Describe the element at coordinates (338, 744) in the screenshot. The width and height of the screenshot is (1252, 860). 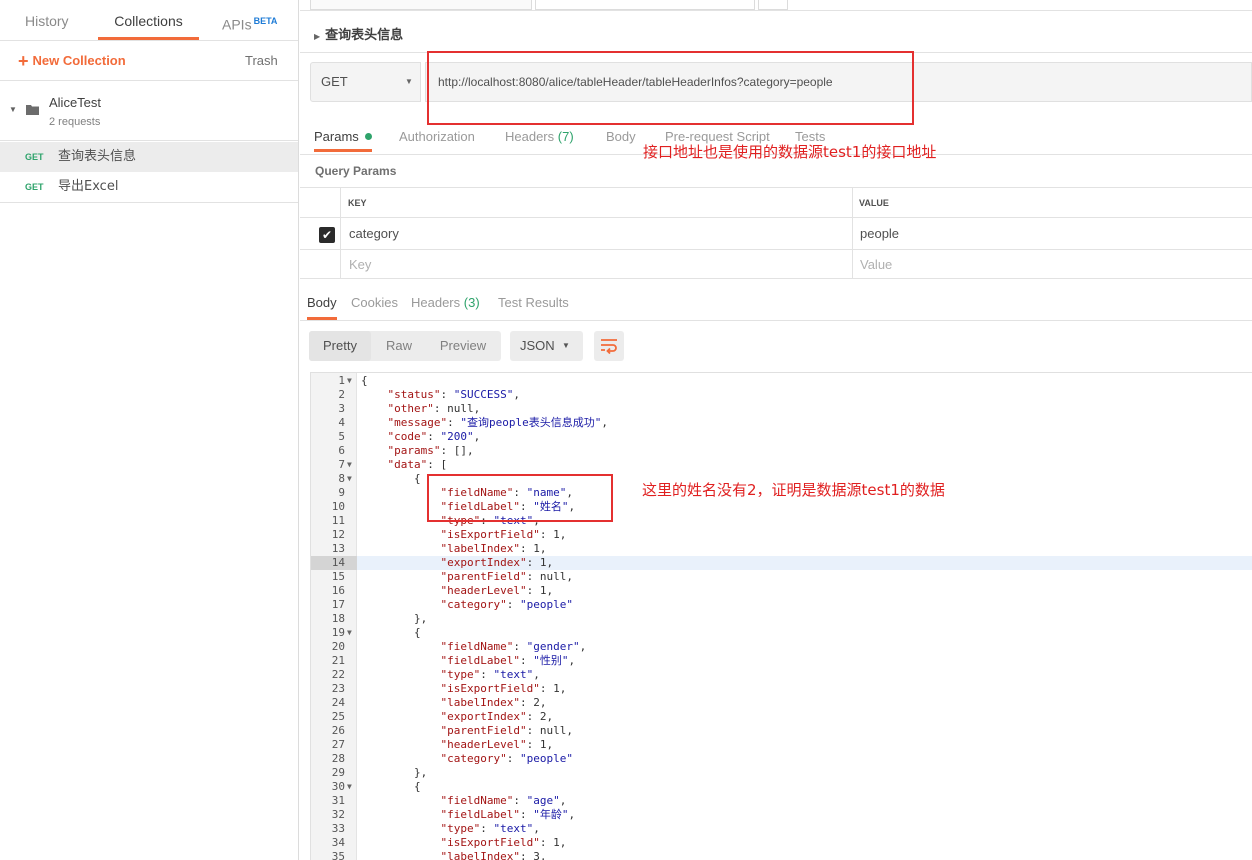
I see `line-number: 27` at that location.